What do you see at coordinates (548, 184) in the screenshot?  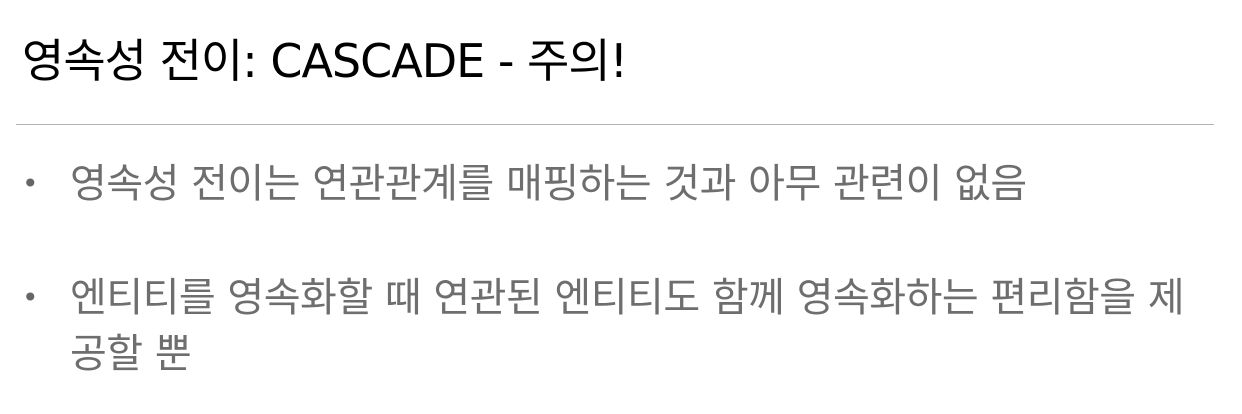 I see `bullet-text: 영속성 전이는 연관관계를 매핑하는 것과 아무 관련이 없음` at bounding box center [548, 184].